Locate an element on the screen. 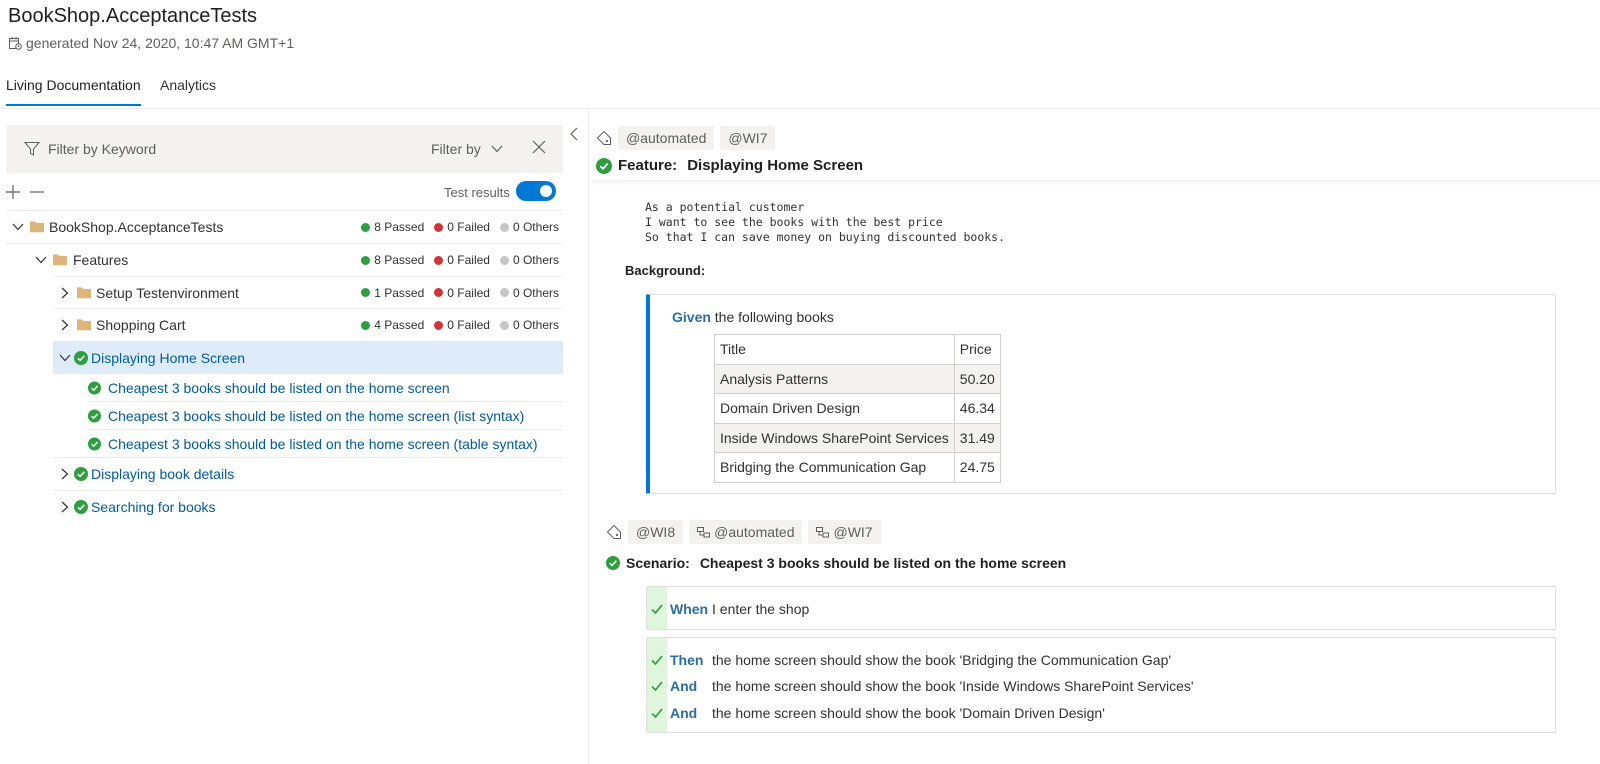  test-stats: 8 Passed 0 Failed 0 Others is located at coordinates (460, 227).